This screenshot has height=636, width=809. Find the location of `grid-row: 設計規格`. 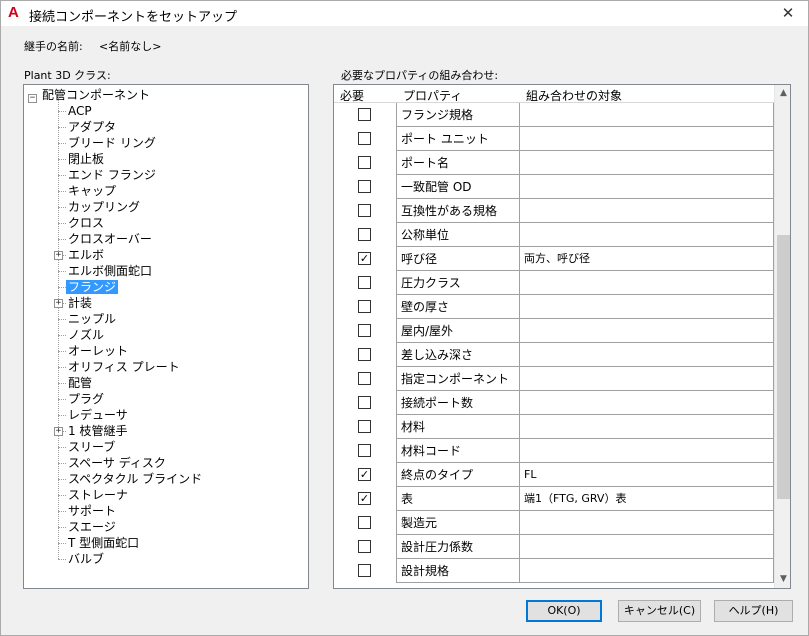

grid-row: 設計規格 is located at coordinates (554, 571).